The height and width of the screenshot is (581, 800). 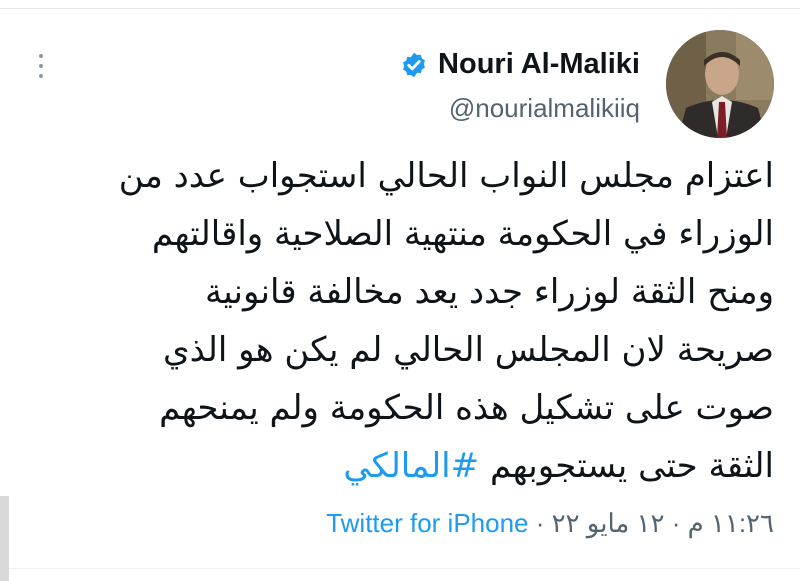 What do you see at coordinates (520, 86) in the screenshot?
I see `tweet-header: Nouri Al-Maliki @nourialmalikiiq` at bounding box center [520, 86].